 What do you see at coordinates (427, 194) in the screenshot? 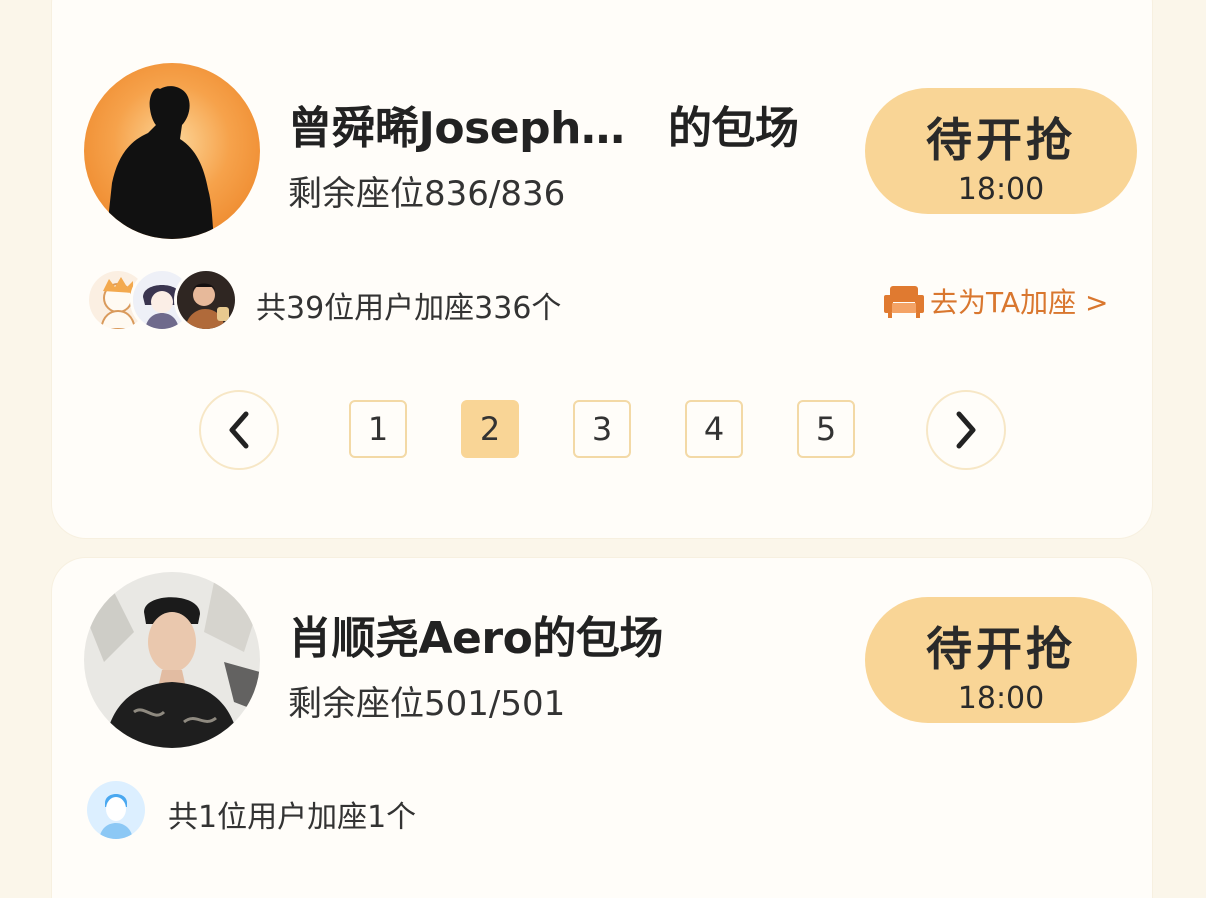
I see `remaining-seats: 剩余座位836/836` at bounding box center [427, 194].